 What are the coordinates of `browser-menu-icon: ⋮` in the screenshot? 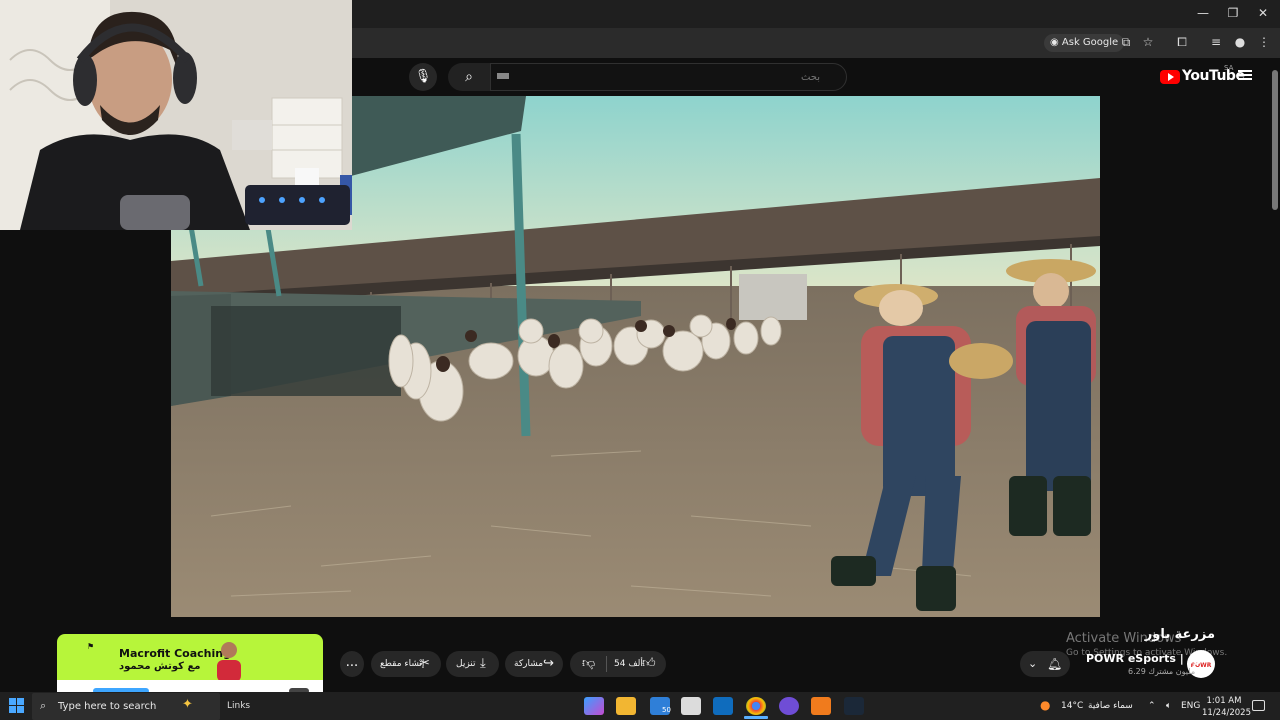 It's located at (1264, 42).